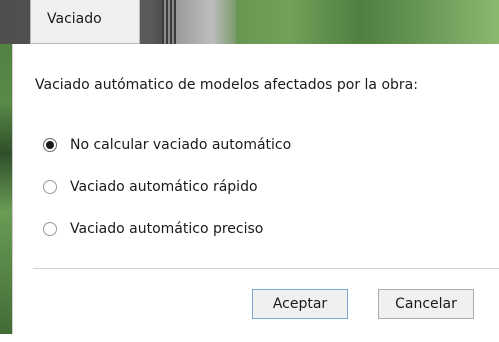  I want to click on option-preciso-label: Vaciado automático preciso, so click(167, 229).